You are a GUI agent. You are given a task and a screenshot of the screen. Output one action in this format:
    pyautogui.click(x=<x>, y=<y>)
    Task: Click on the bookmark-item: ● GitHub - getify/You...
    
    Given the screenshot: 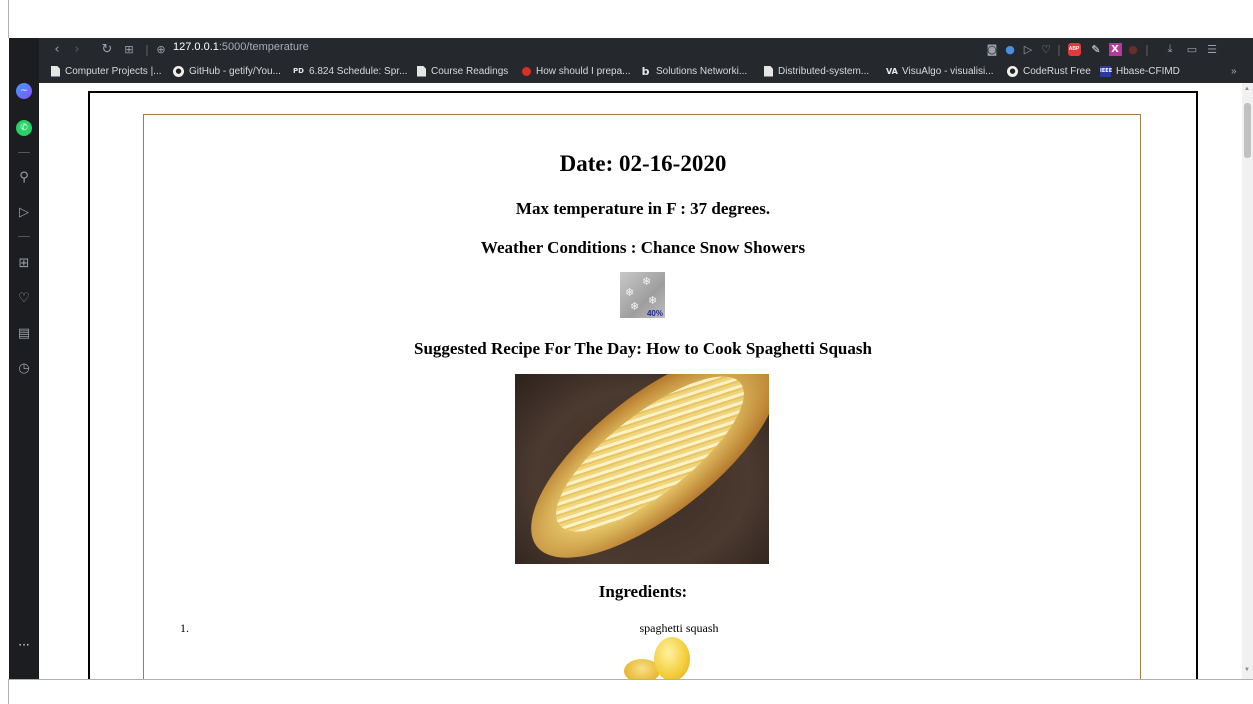 What is the action you would take?
    pyautogui.click(x=227, y=71)
    